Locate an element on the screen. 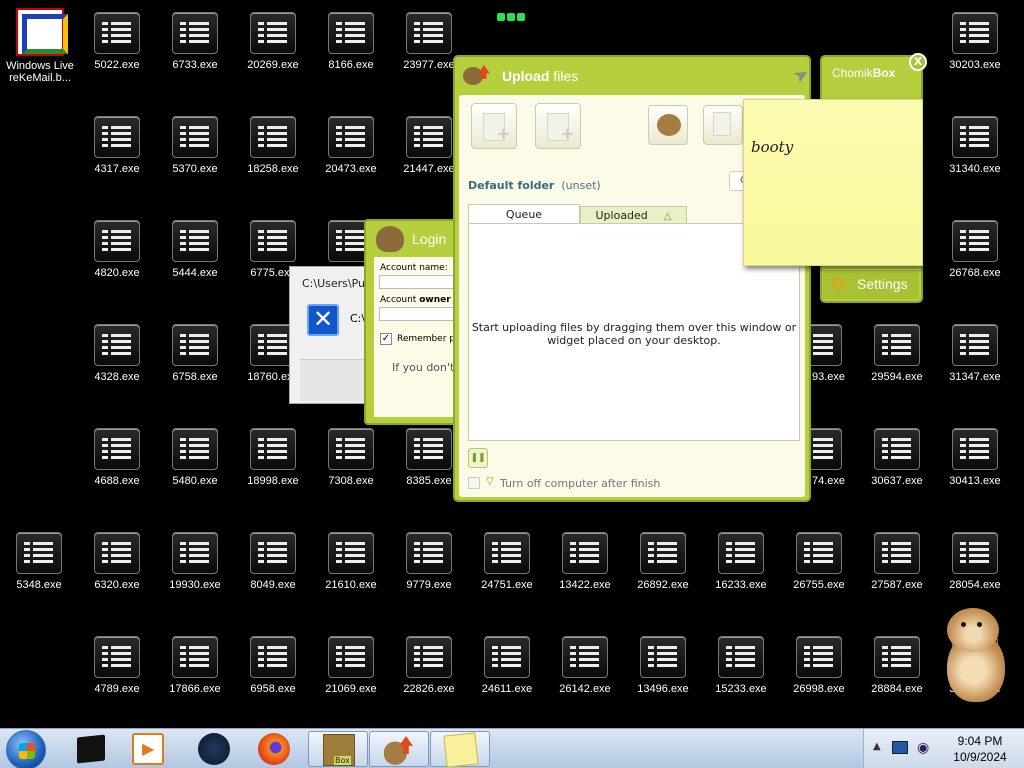 The image size is (1024, 768). pin-icon: ➤ is located at coordinates (802, 76).